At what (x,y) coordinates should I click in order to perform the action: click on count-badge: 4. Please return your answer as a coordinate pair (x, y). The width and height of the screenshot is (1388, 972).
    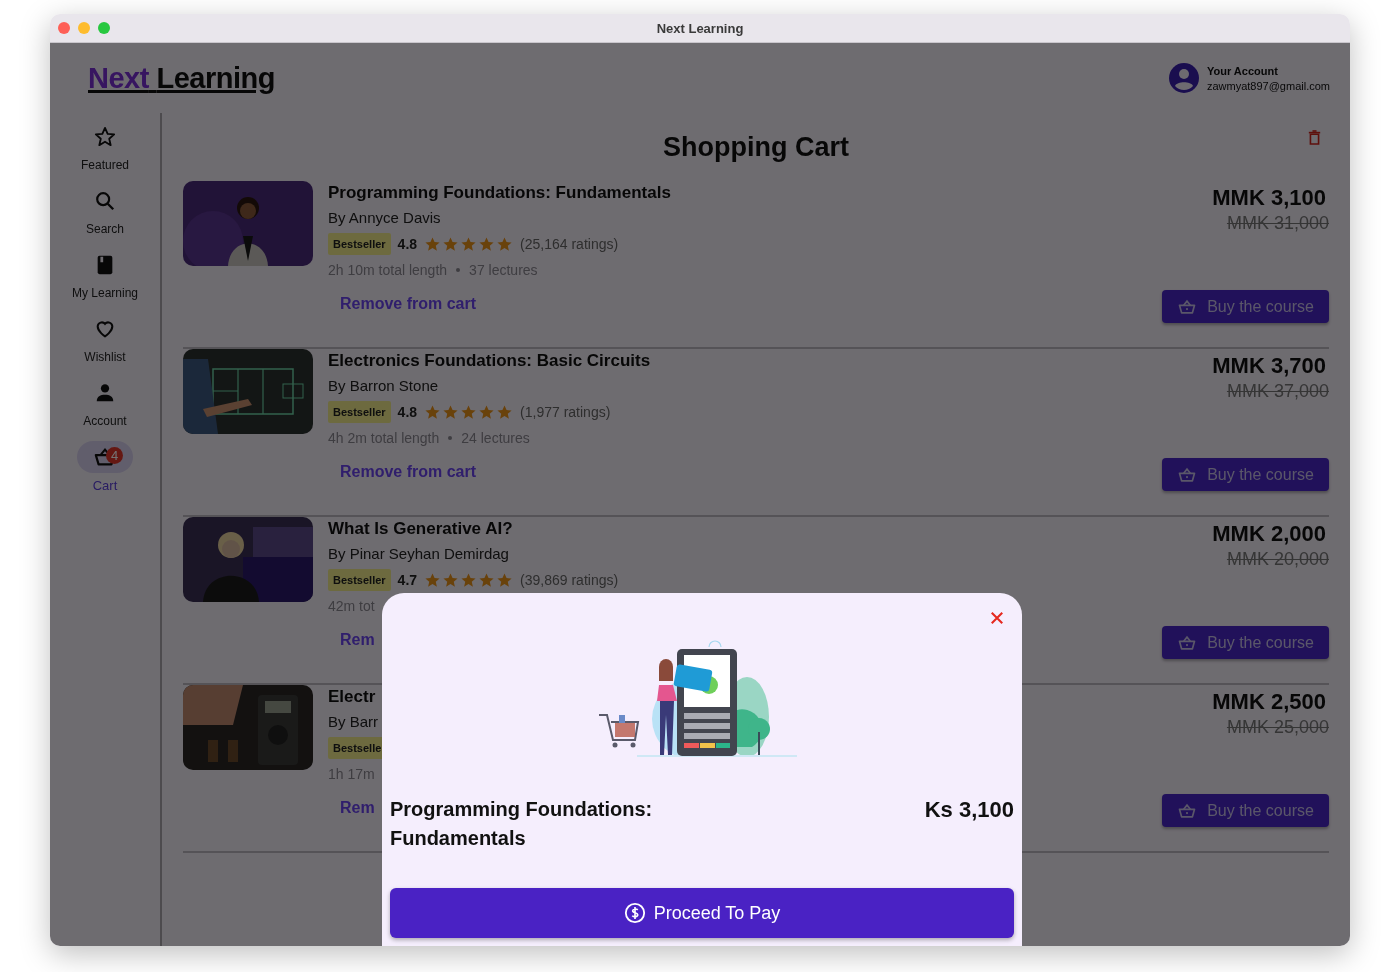
    Looking at the image, I should click on (114, 455).